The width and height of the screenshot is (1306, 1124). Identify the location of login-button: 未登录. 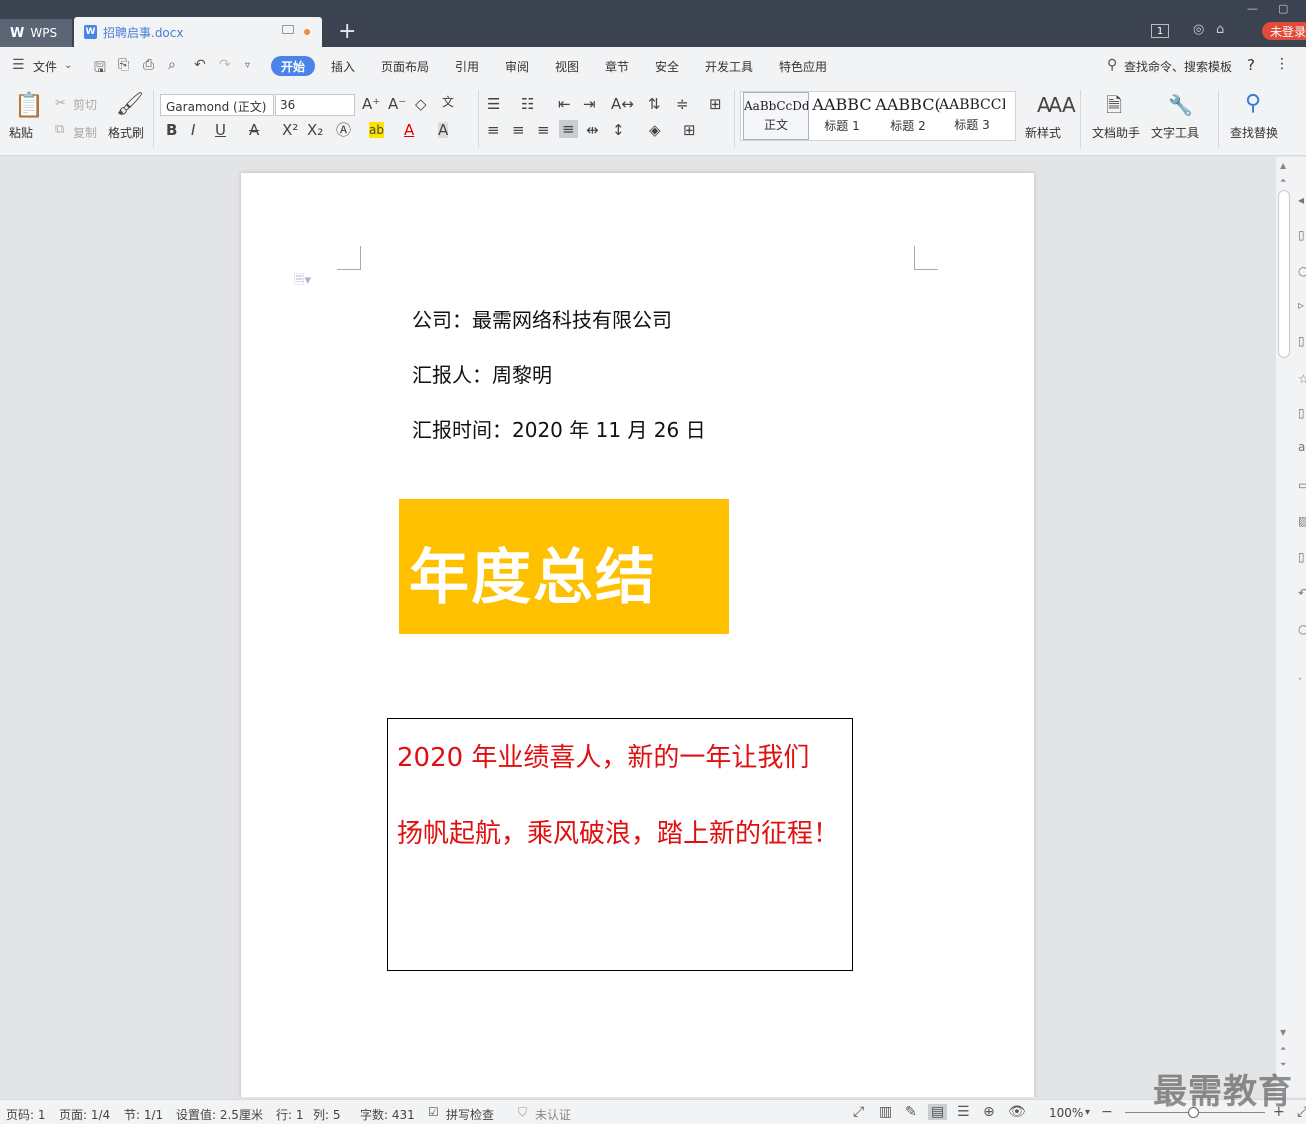
(1284, 31).